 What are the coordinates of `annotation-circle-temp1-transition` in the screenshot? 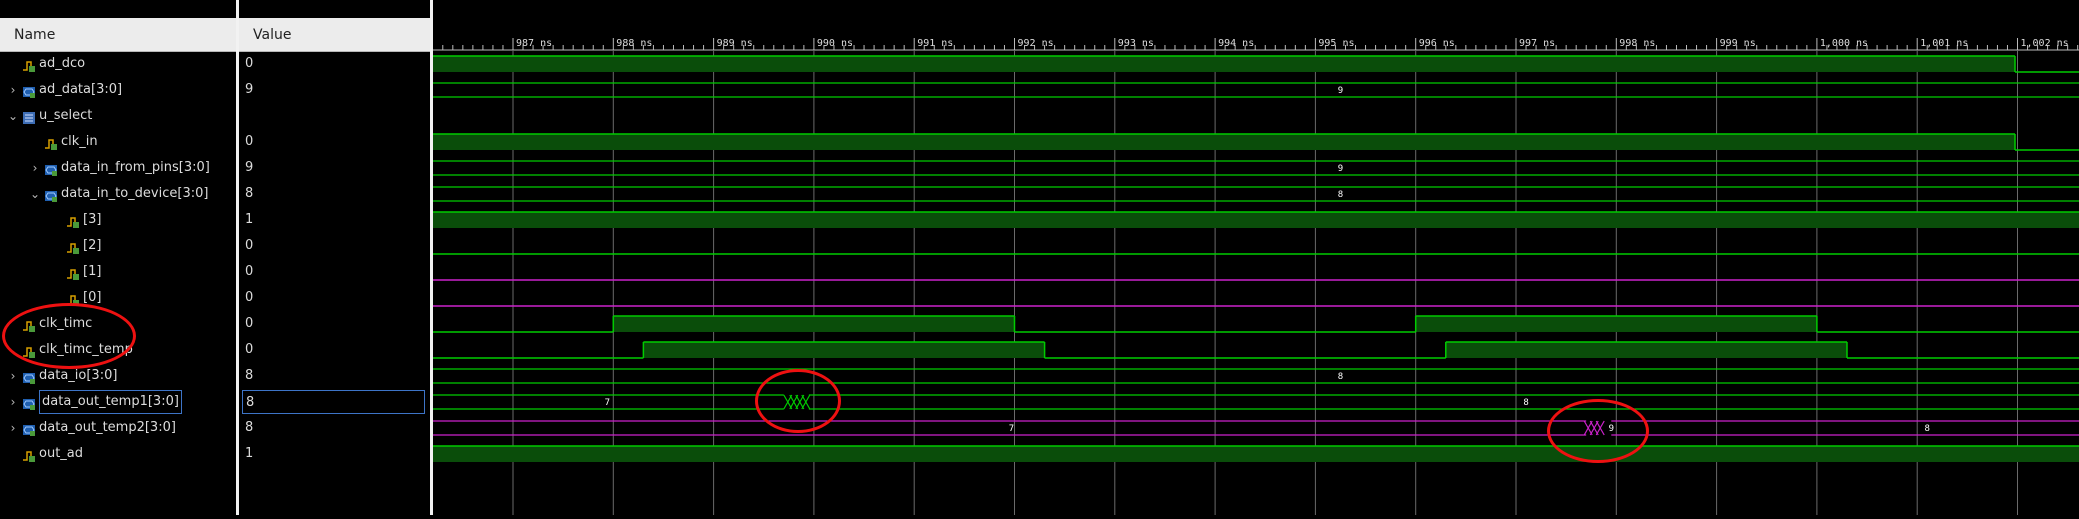 It's located at (798, 401).